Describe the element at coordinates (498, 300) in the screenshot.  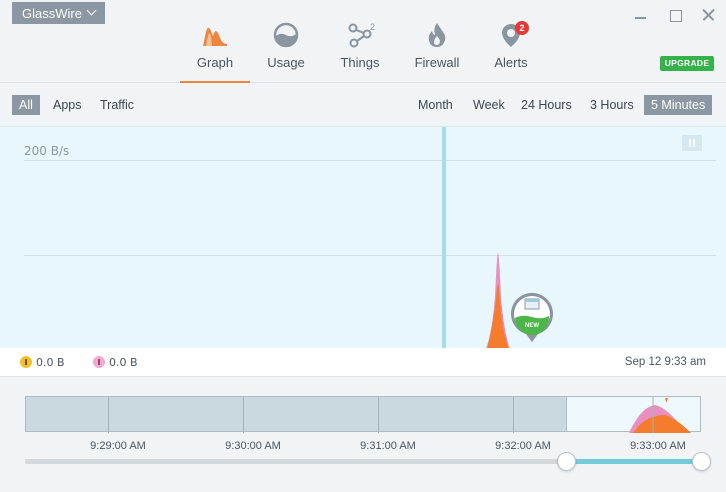
I see `traffic-spike` at that location.